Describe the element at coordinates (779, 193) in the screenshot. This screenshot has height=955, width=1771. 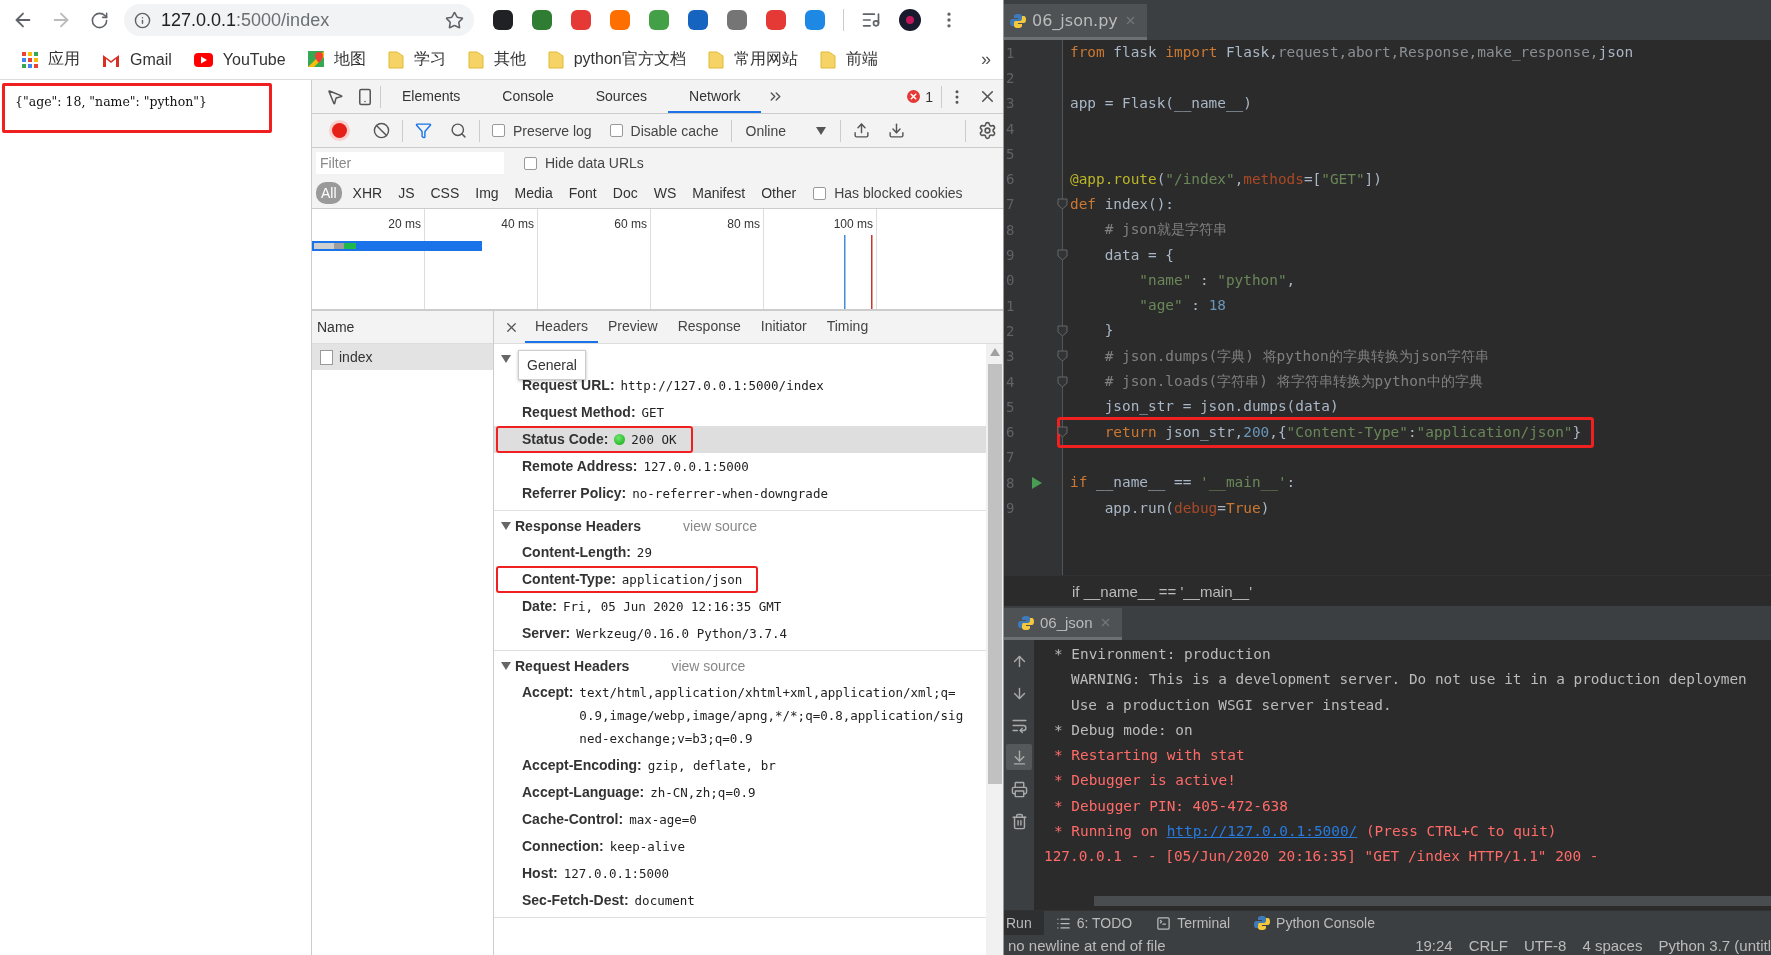
I see `type-filter: Other` at that location.